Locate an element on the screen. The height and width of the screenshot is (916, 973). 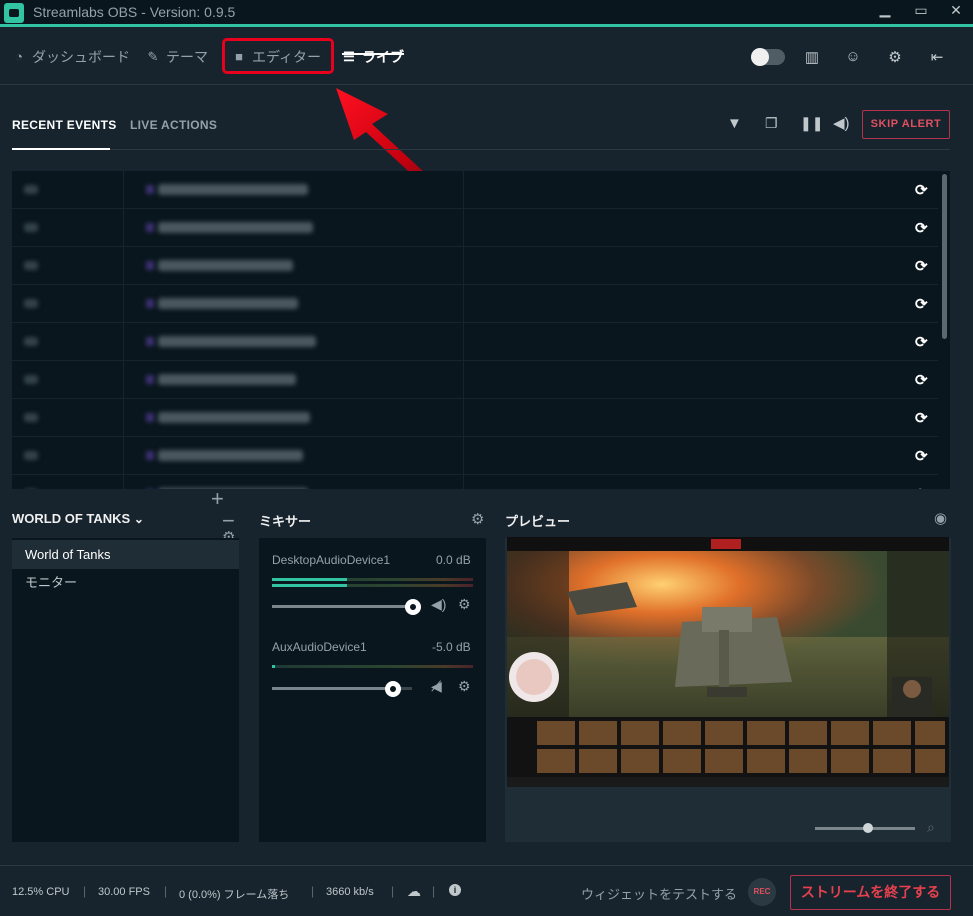
filter-icon: ▼ is located at coordinates (734, 123).